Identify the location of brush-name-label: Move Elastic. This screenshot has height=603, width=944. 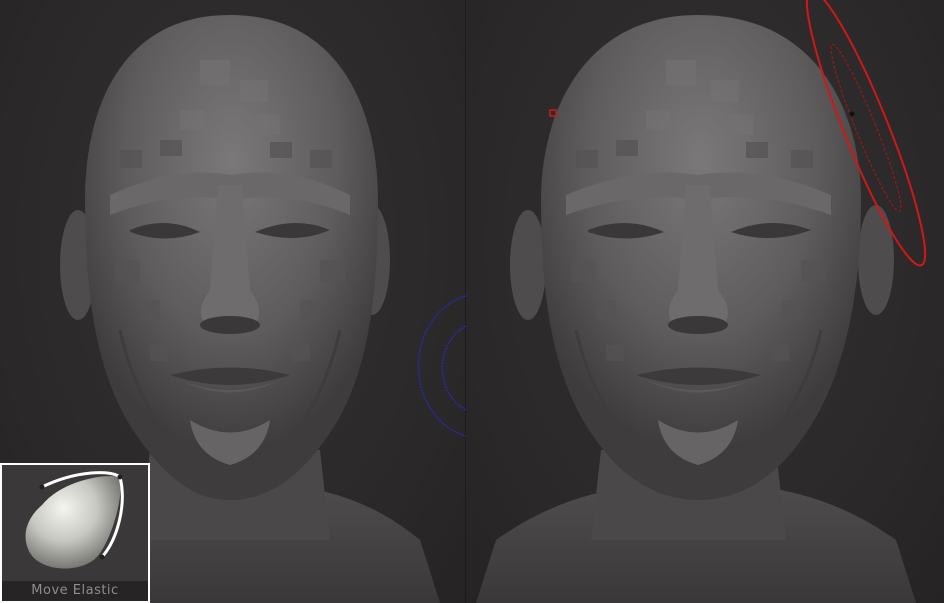
(75, 591).